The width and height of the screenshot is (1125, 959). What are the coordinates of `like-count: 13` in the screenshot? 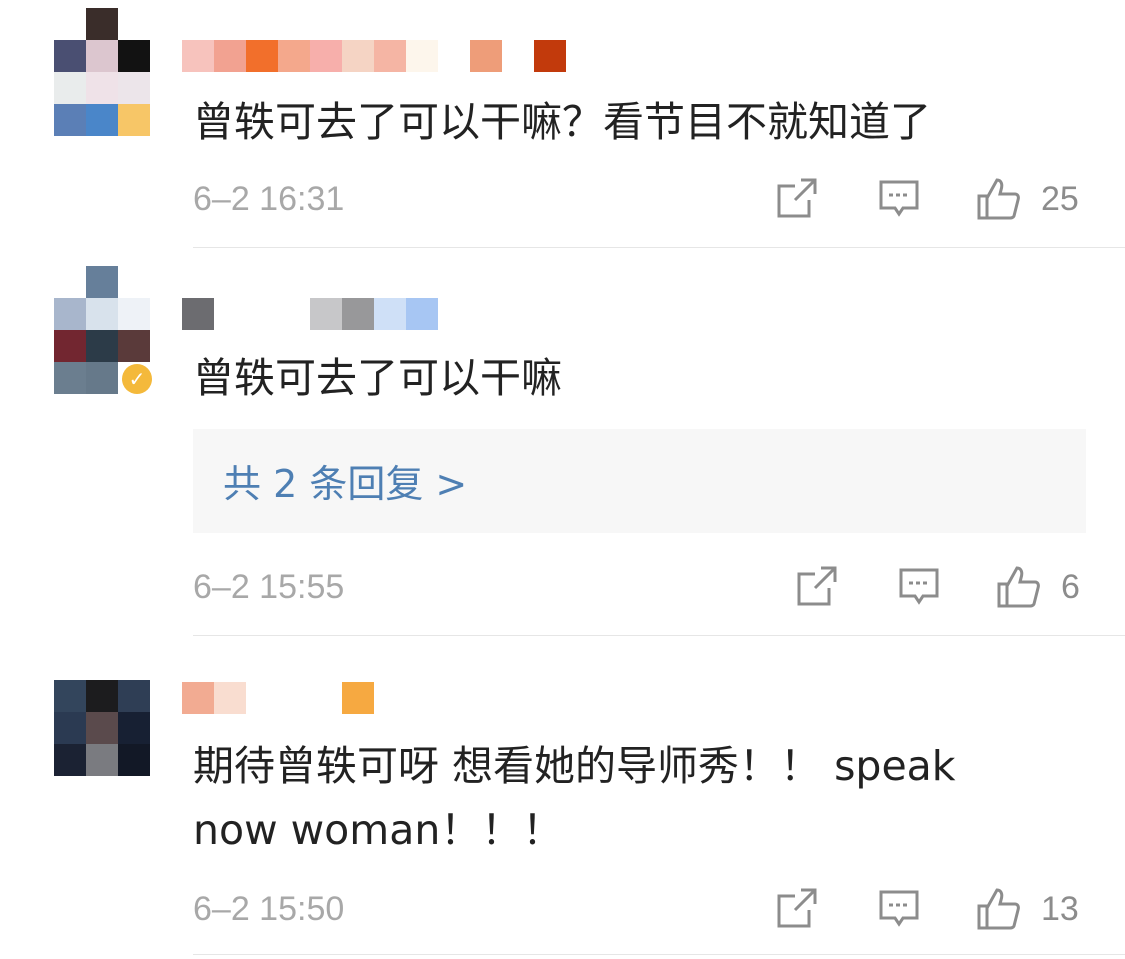 It's located at (1060, 909).